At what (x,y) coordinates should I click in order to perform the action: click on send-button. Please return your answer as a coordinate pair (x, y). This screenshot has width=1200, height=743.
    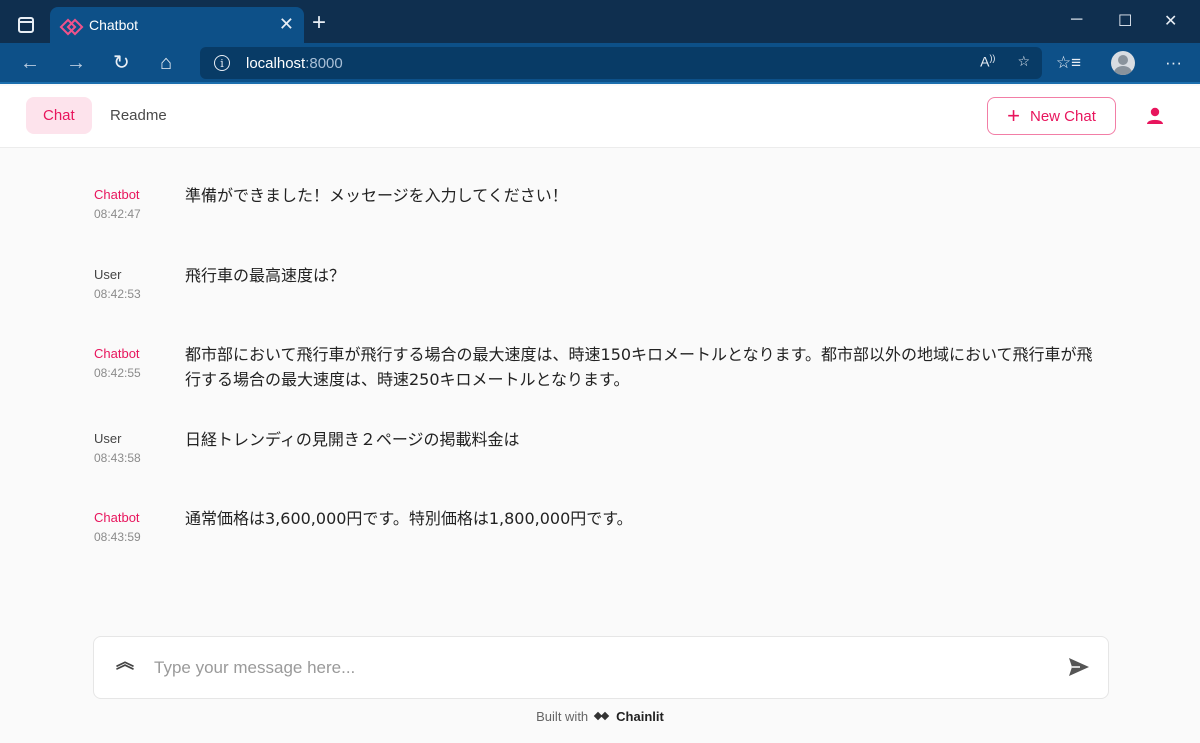
    Looking at the image, I should click on (1079, 667).